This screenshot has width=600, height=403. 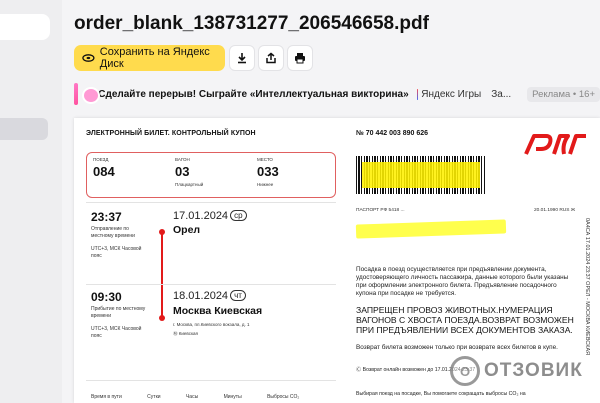 What do you see at coordinates (24, 129) in the screenshot?
I see `sidebar-selected-item` at bounding box center [24, 129].